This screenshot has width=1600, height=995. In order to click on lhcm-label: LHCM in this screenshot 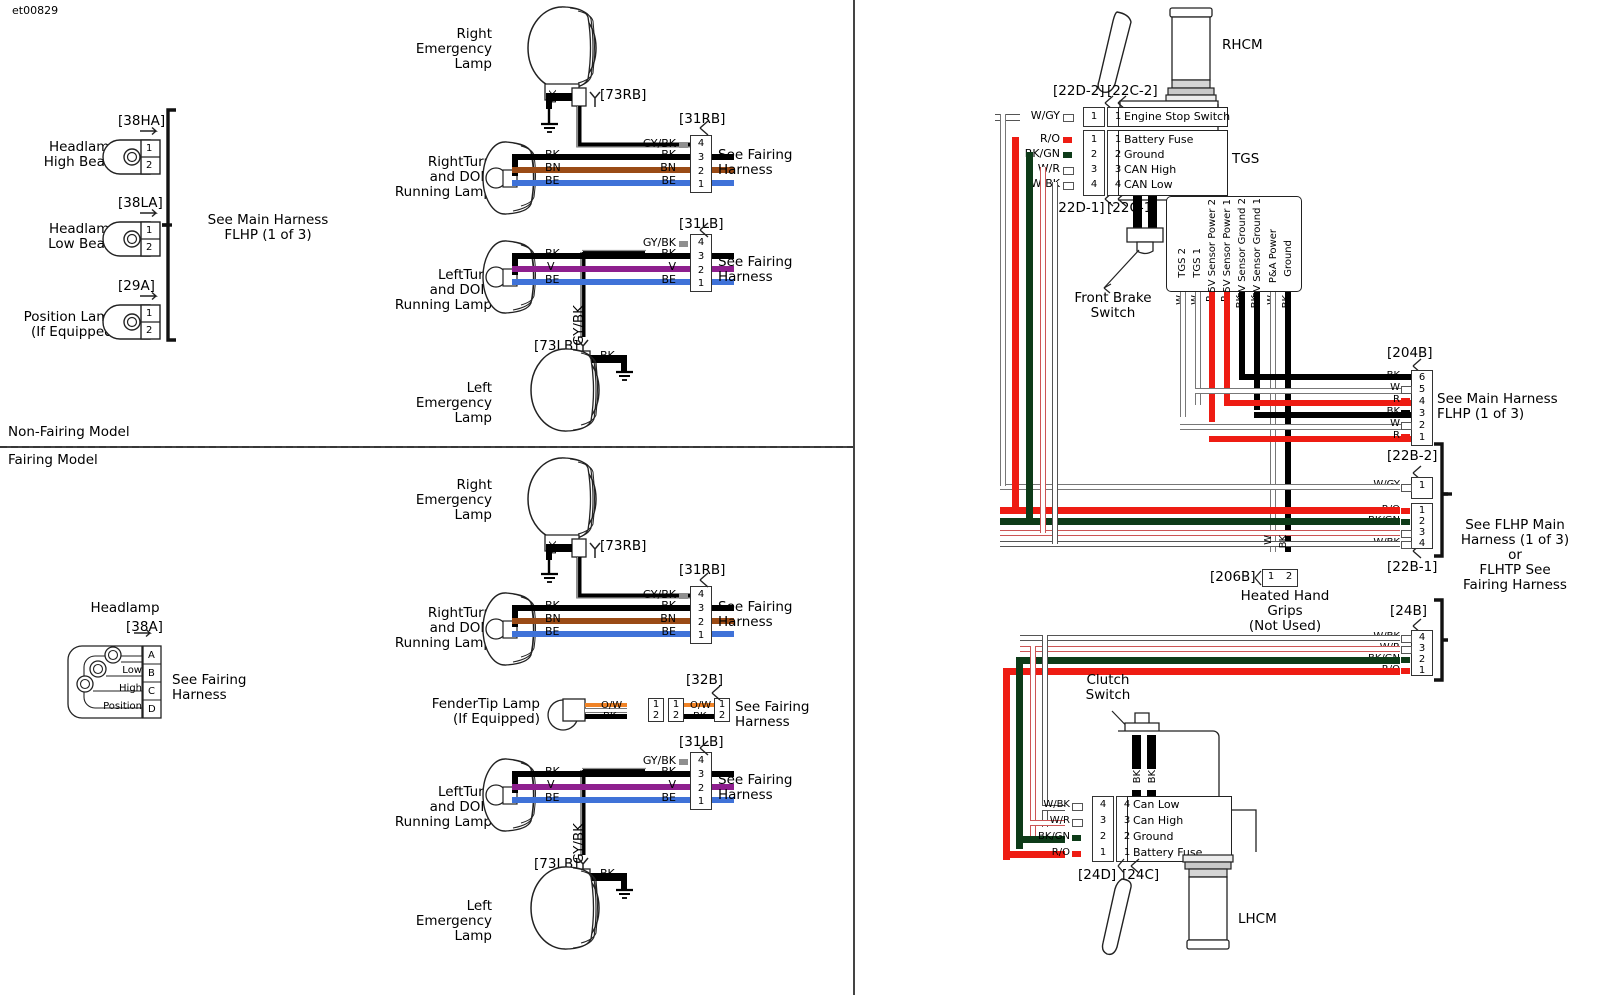, I will do `click(1257, 919)`.